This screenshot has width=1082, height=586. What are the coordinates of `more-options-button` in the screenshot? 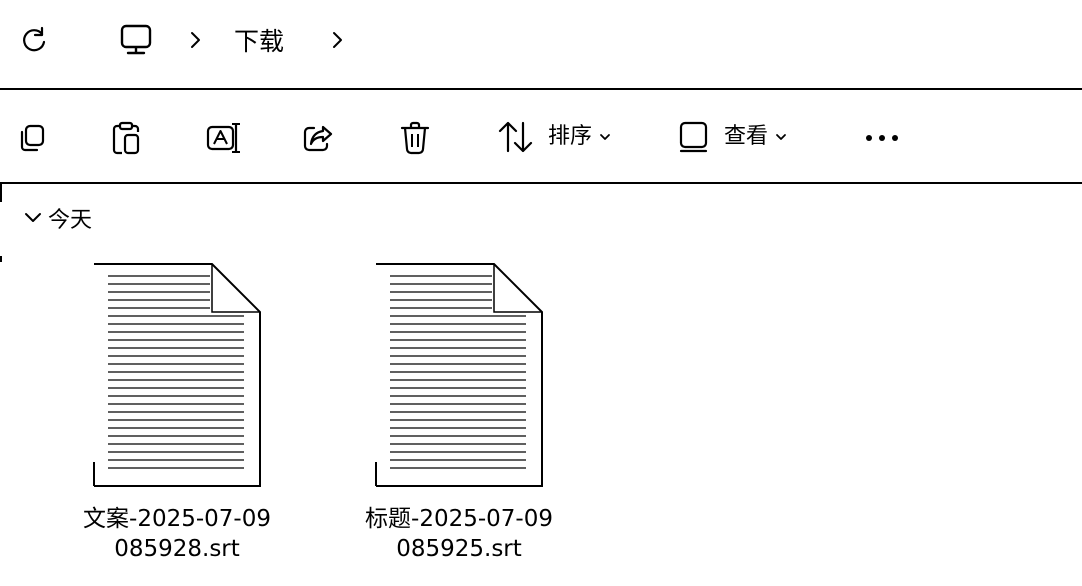 It's located at (882, 138).